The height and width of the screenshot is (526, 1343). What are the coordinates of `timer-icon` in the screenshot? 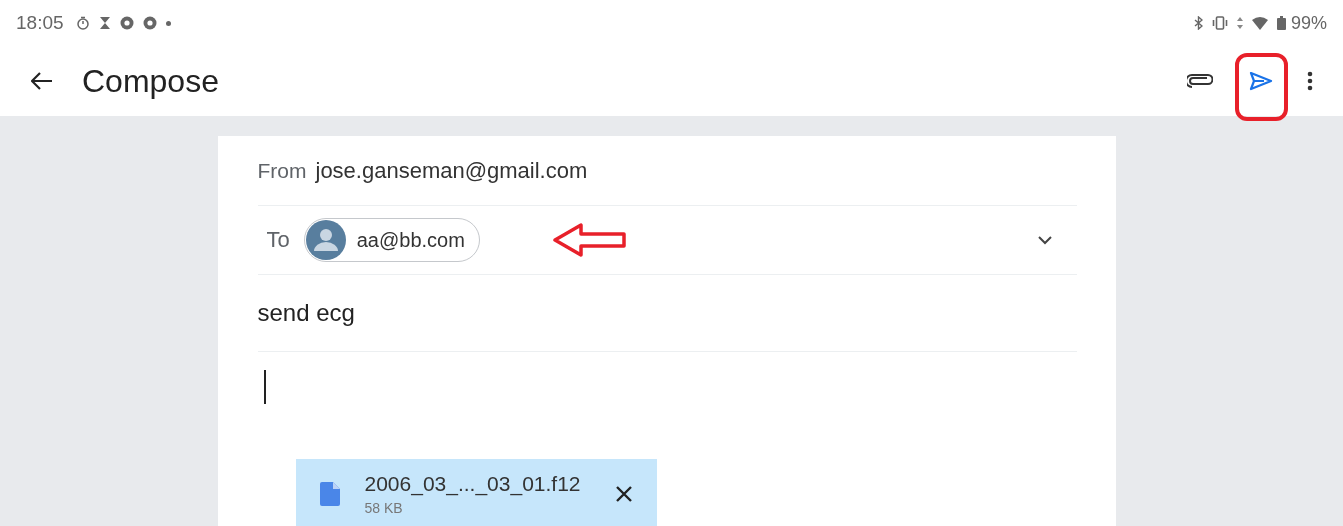 It's located at (82, 23).